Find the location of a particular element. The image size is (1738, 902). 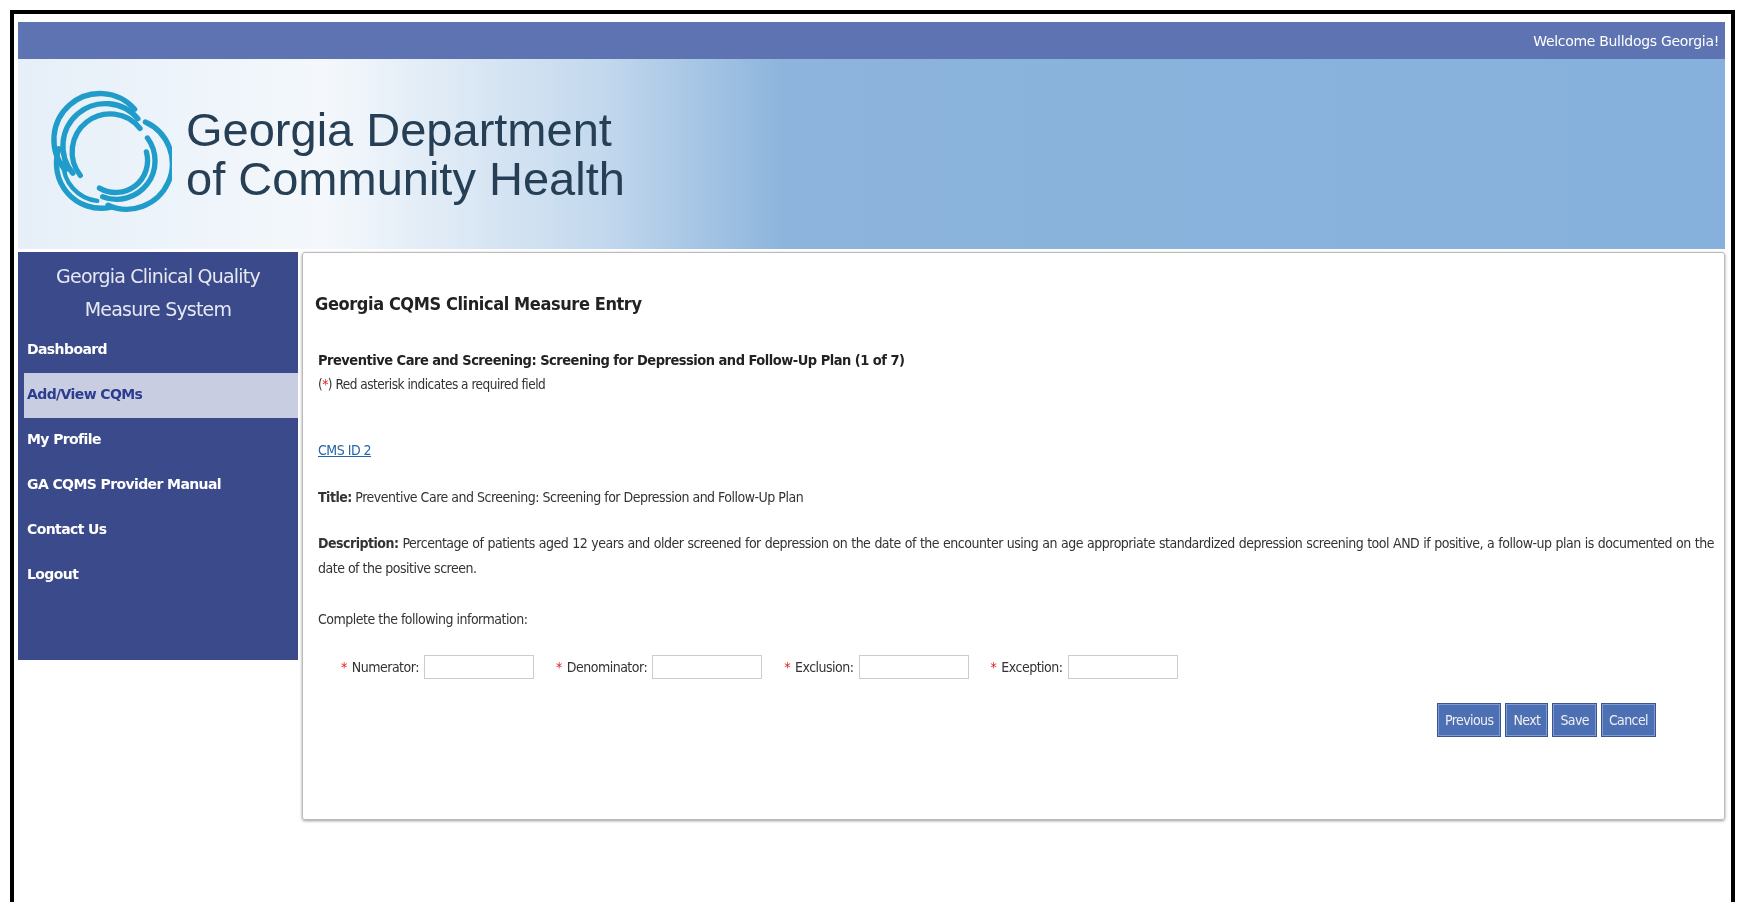

sidebar-item: GA CQMS Provider Manual is located at coordinates (161, 485).